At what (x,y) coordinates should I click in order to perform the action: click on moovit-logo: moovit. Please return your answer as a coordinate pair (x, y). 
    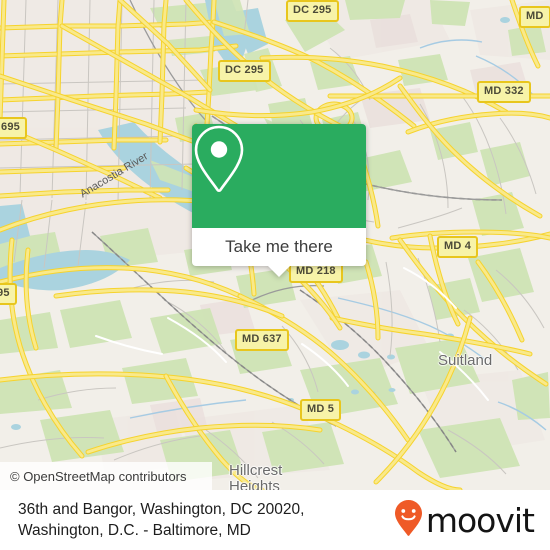
    Looking at the image, I should click on (464, 520).